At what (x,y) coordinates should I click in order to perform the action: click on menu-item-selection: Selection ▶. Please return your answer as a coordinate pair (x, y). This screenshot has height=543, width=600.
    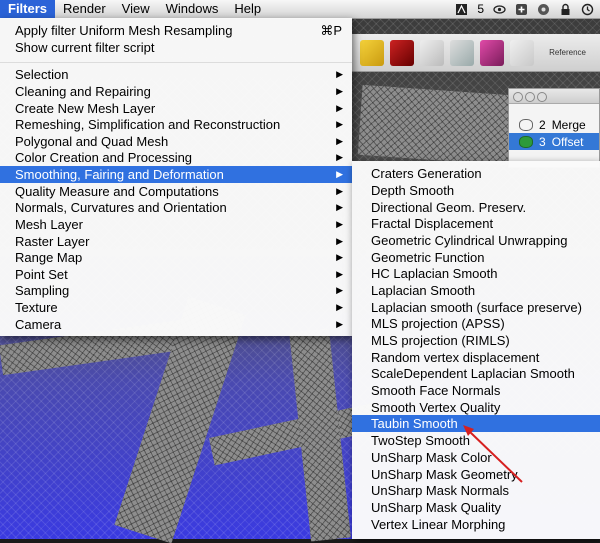
    Looking at the image, I should click on (176, 74).